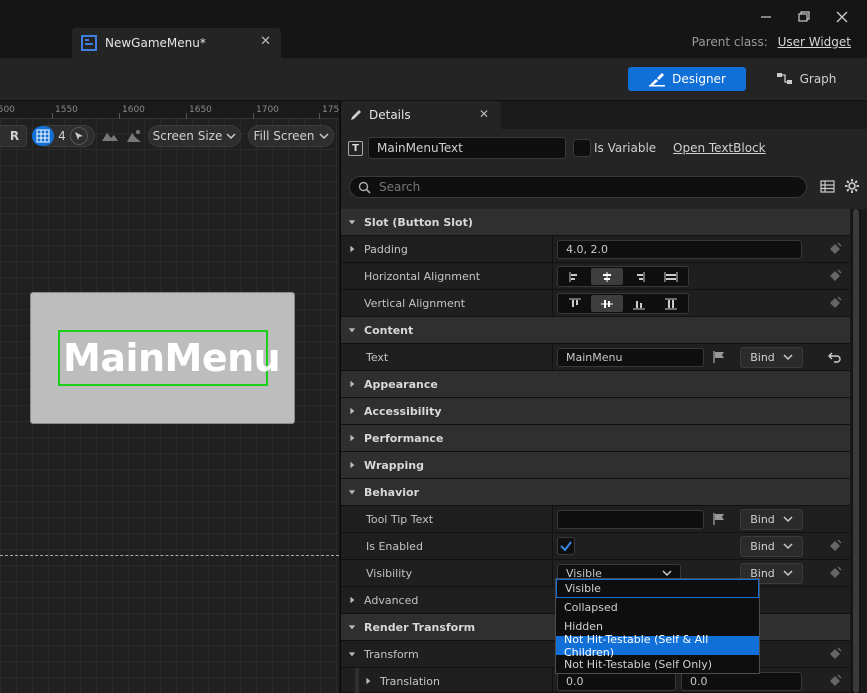  I want to click on graph-mode-button: Graph, so click(806, 79).